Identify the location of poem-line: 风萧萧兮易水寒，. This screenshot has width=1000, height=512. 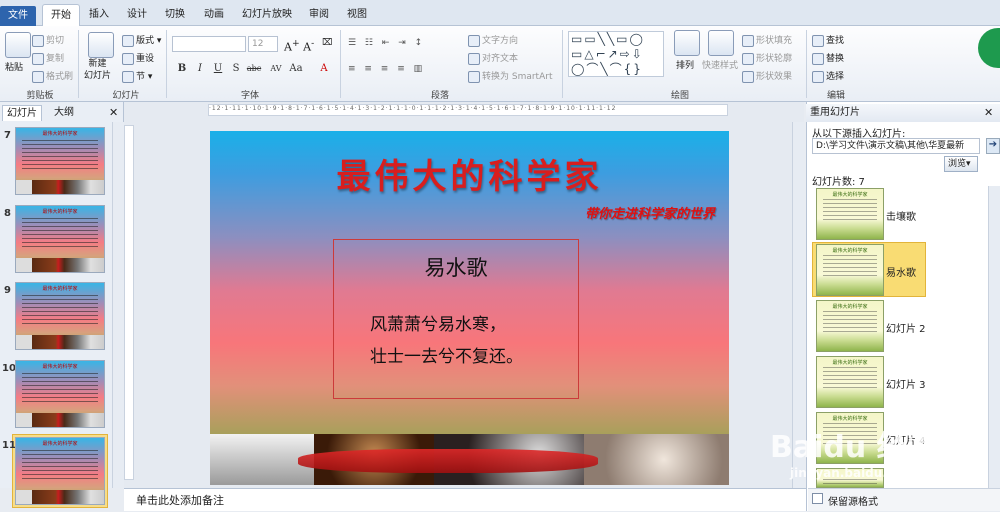
(438, 325).